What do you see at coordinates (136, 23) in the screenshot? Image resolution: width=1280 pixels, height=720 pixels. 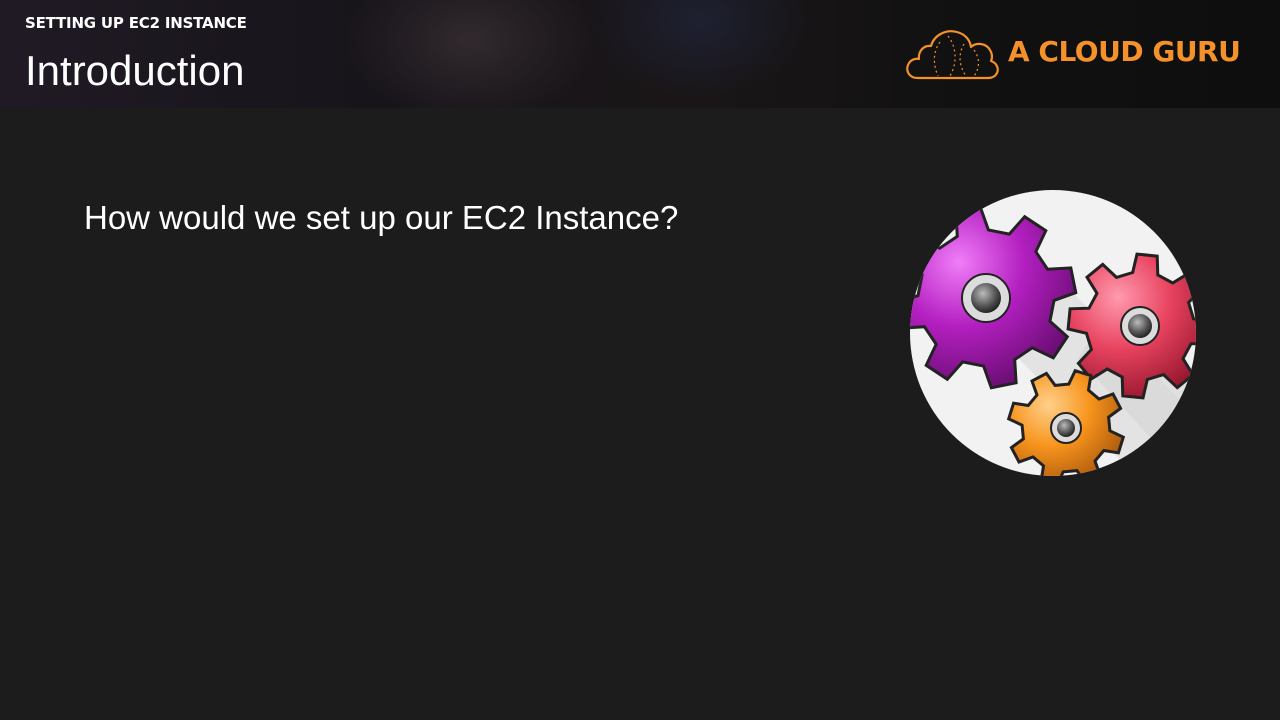 I see `section-subtitle: SETTING UP EC2 INSTANCE` at bounding box center [136, 23].